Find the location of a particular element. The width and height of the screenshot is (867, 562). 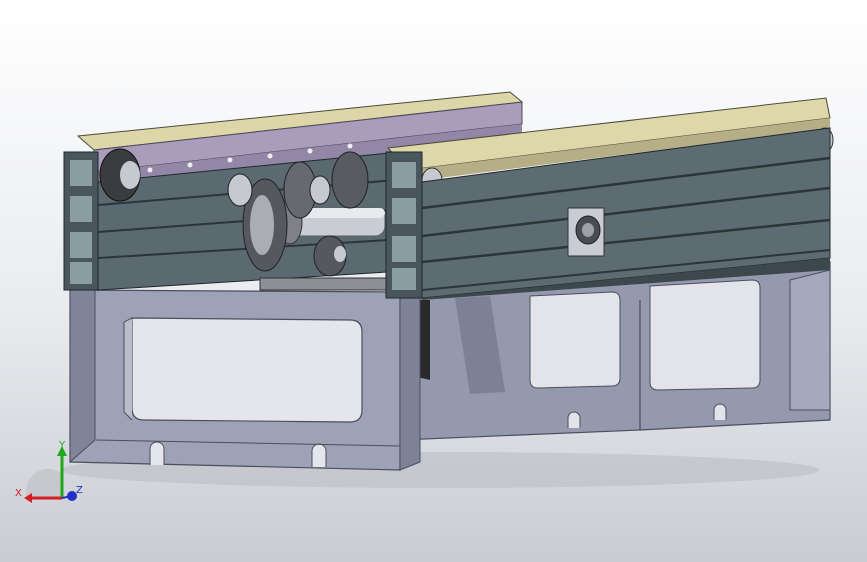

coordinate-triad: X Y Z is located at coordinates (49, 471).